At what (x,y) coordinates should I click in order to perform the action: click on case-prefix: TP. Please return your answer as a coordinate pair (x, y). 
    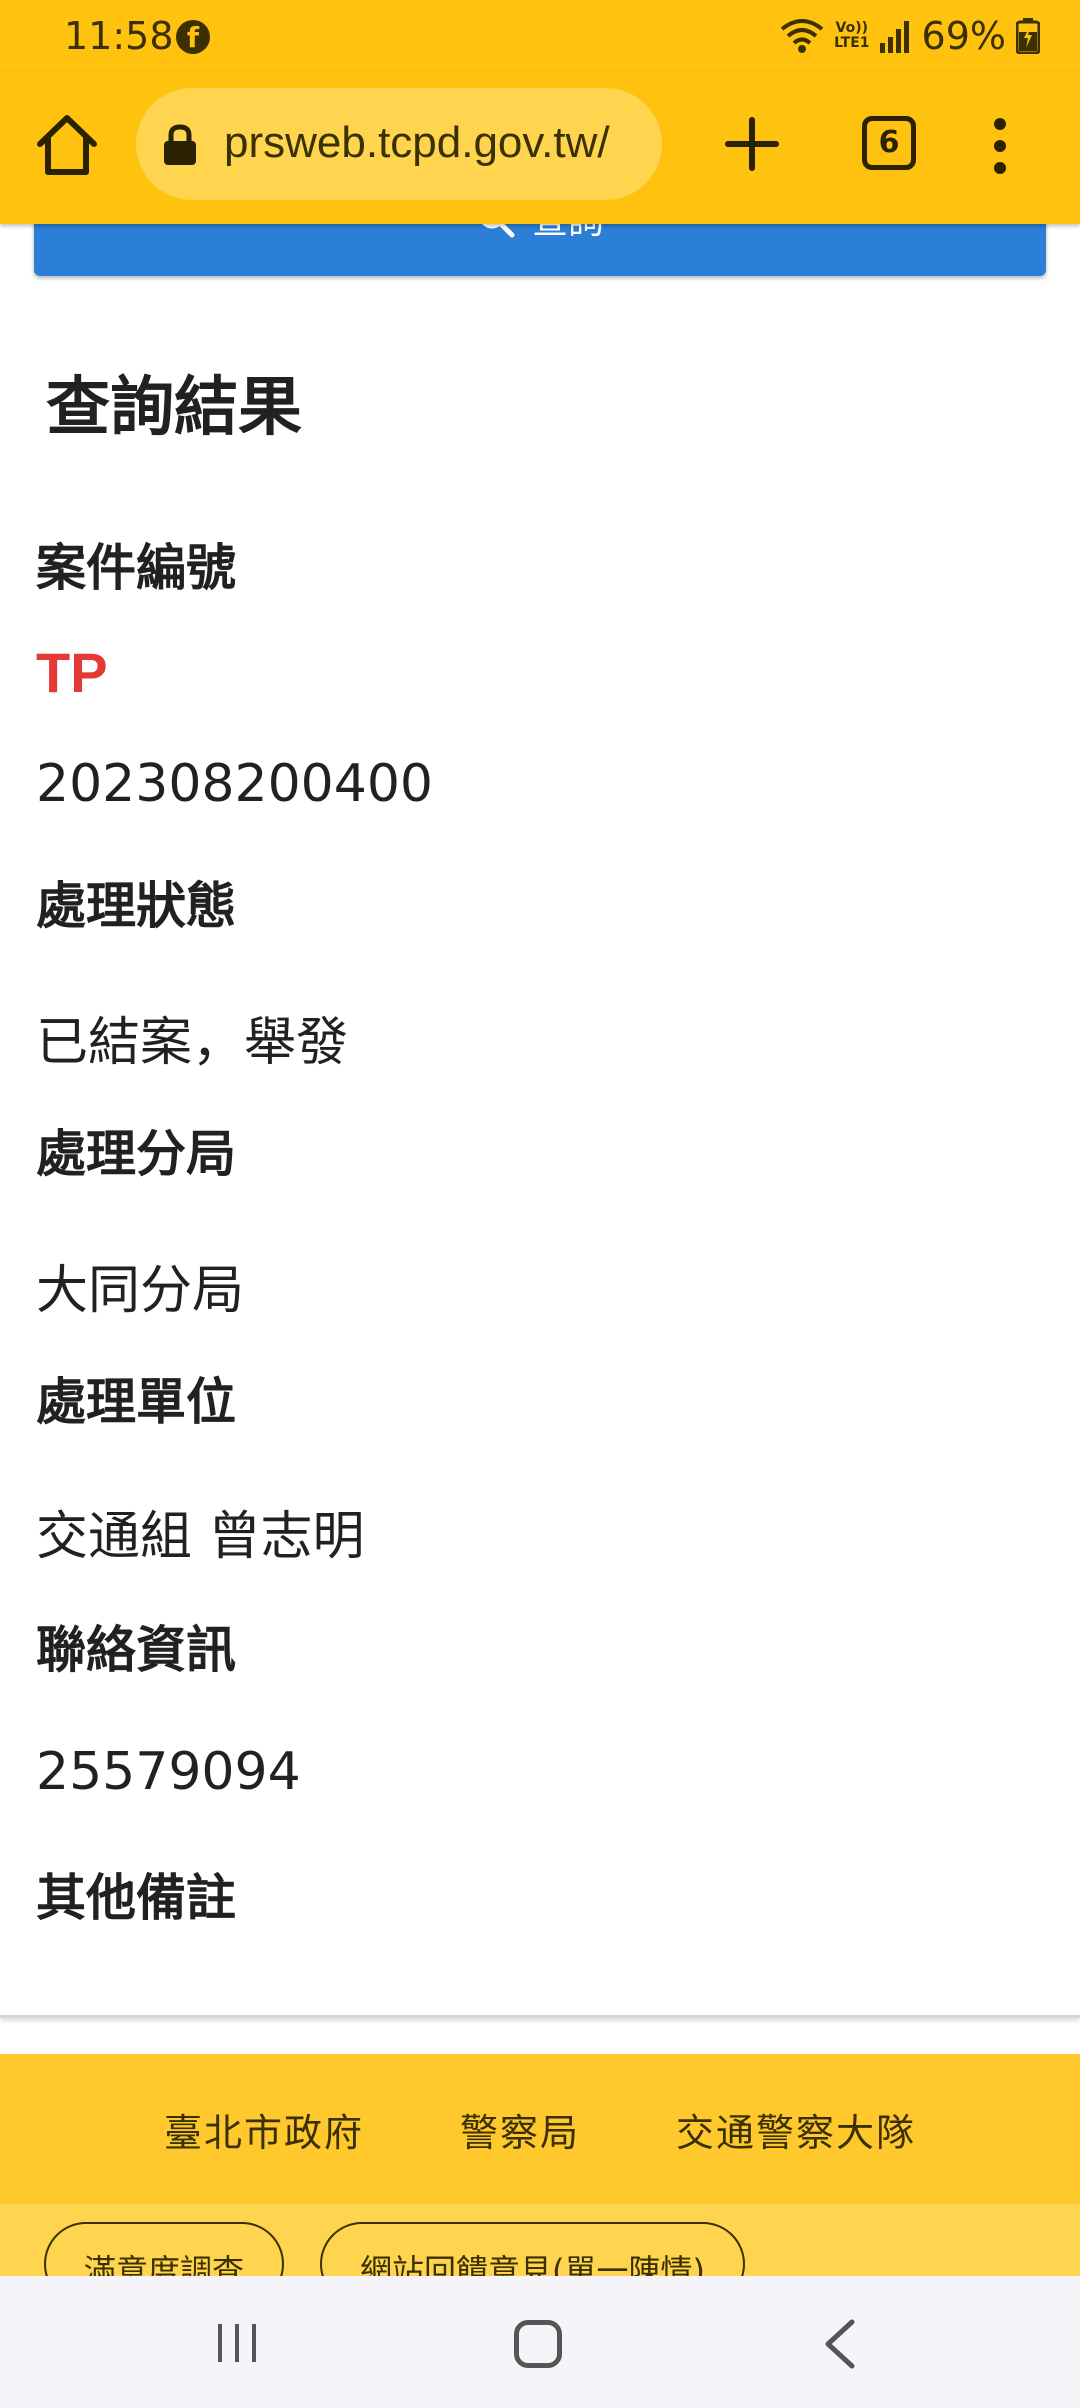
    Looking at the image, I should click on (72, 672).